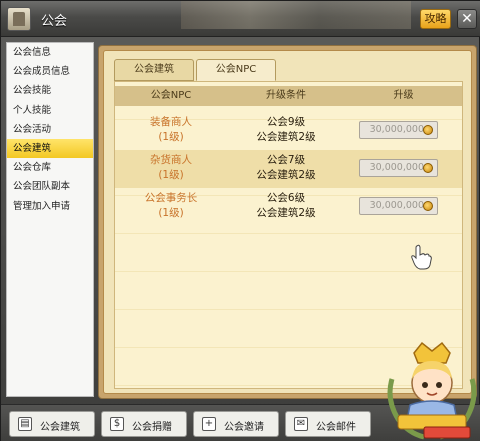 The width and height of the screenshot is (480, 441). What do you see at coordinates (236, 70) in the screenshot?
I see `tab-guild-npc: 公会NPC` at bounding box center [236, 70].